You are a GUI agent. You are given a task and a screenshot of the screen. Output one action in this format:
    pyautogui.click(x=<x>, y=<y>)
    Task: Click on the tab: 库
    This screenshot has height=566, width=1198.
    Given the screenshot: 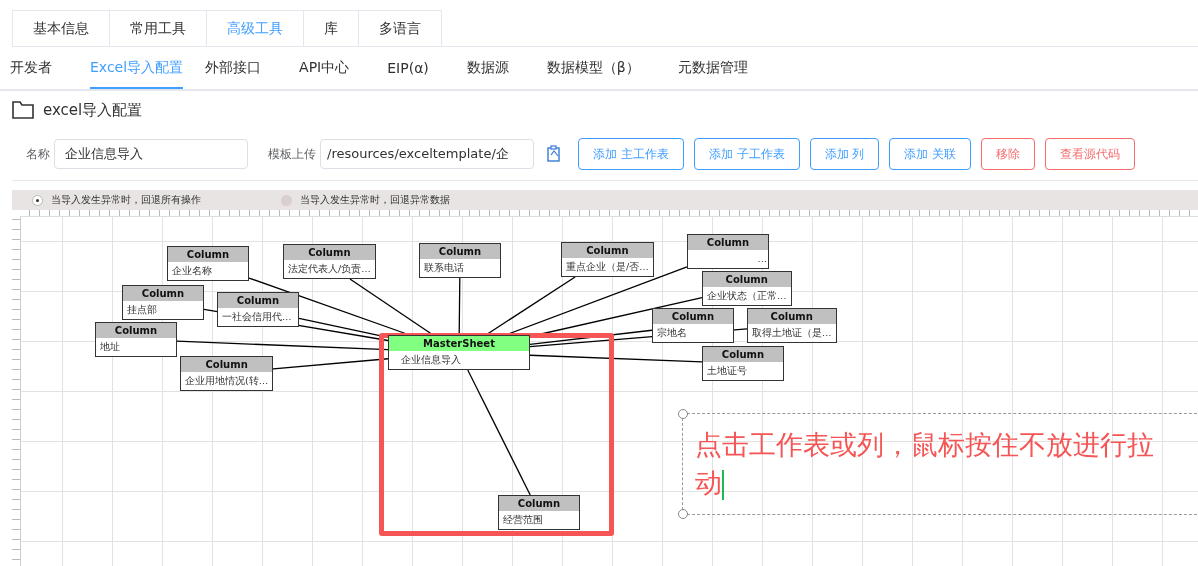 What is the action you would take?
    pyautogui.click(x=331, y=28)
    